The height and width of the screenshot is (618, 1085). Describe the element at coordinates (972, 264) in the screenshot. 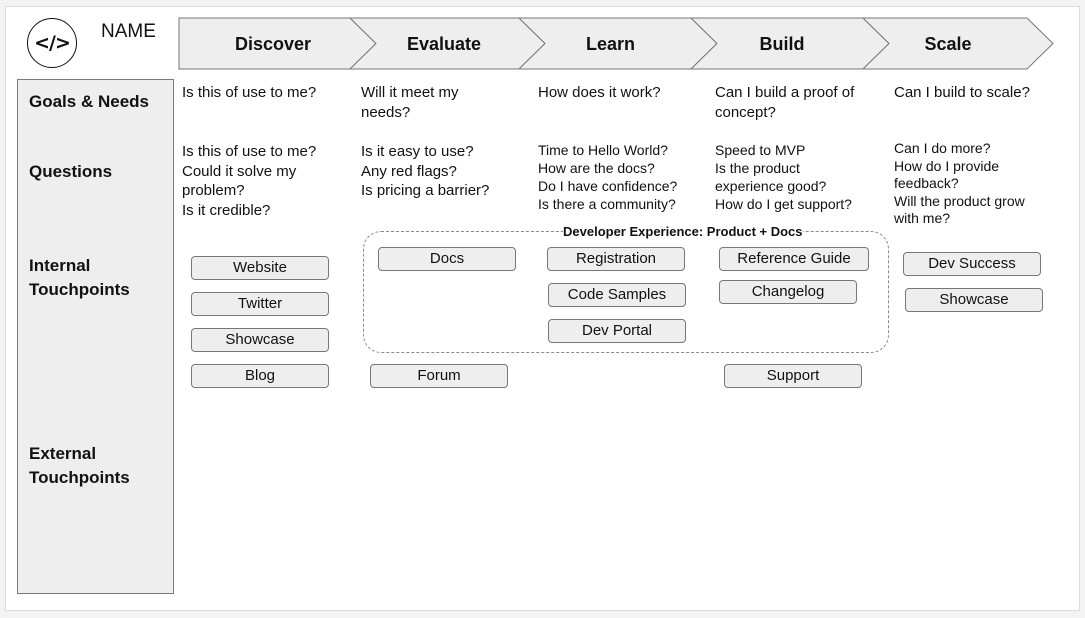

I see `touchpoint-dev-success: Dev Success` at that location.